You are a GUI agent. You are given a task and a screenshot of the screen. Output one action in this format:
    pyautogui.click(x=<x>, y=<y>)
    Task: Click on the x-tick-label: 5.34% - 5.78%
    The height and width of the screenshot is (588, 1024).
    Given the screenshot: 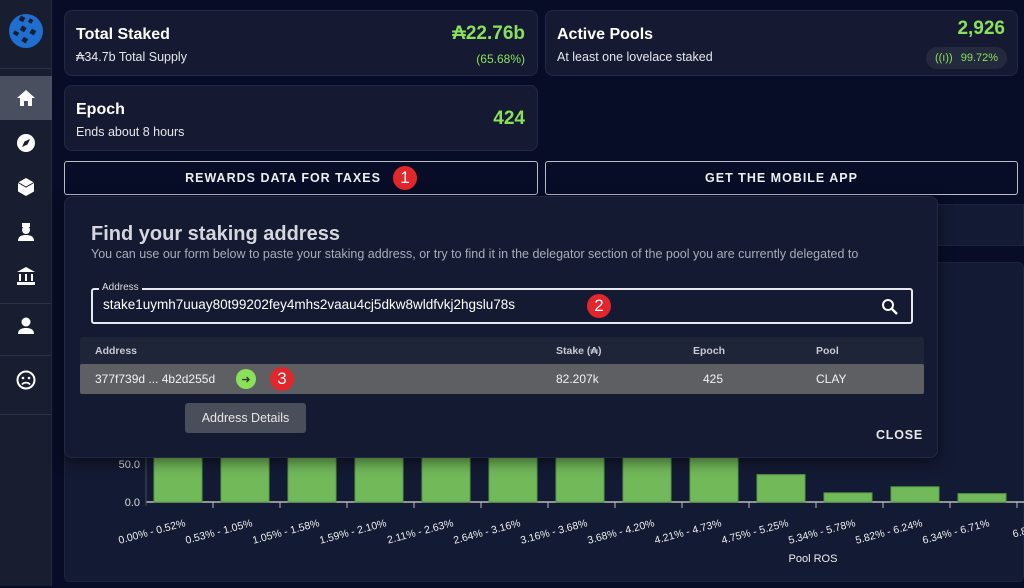 What is the action you would take?
    pyautogui.click(x=822, y=531)
    